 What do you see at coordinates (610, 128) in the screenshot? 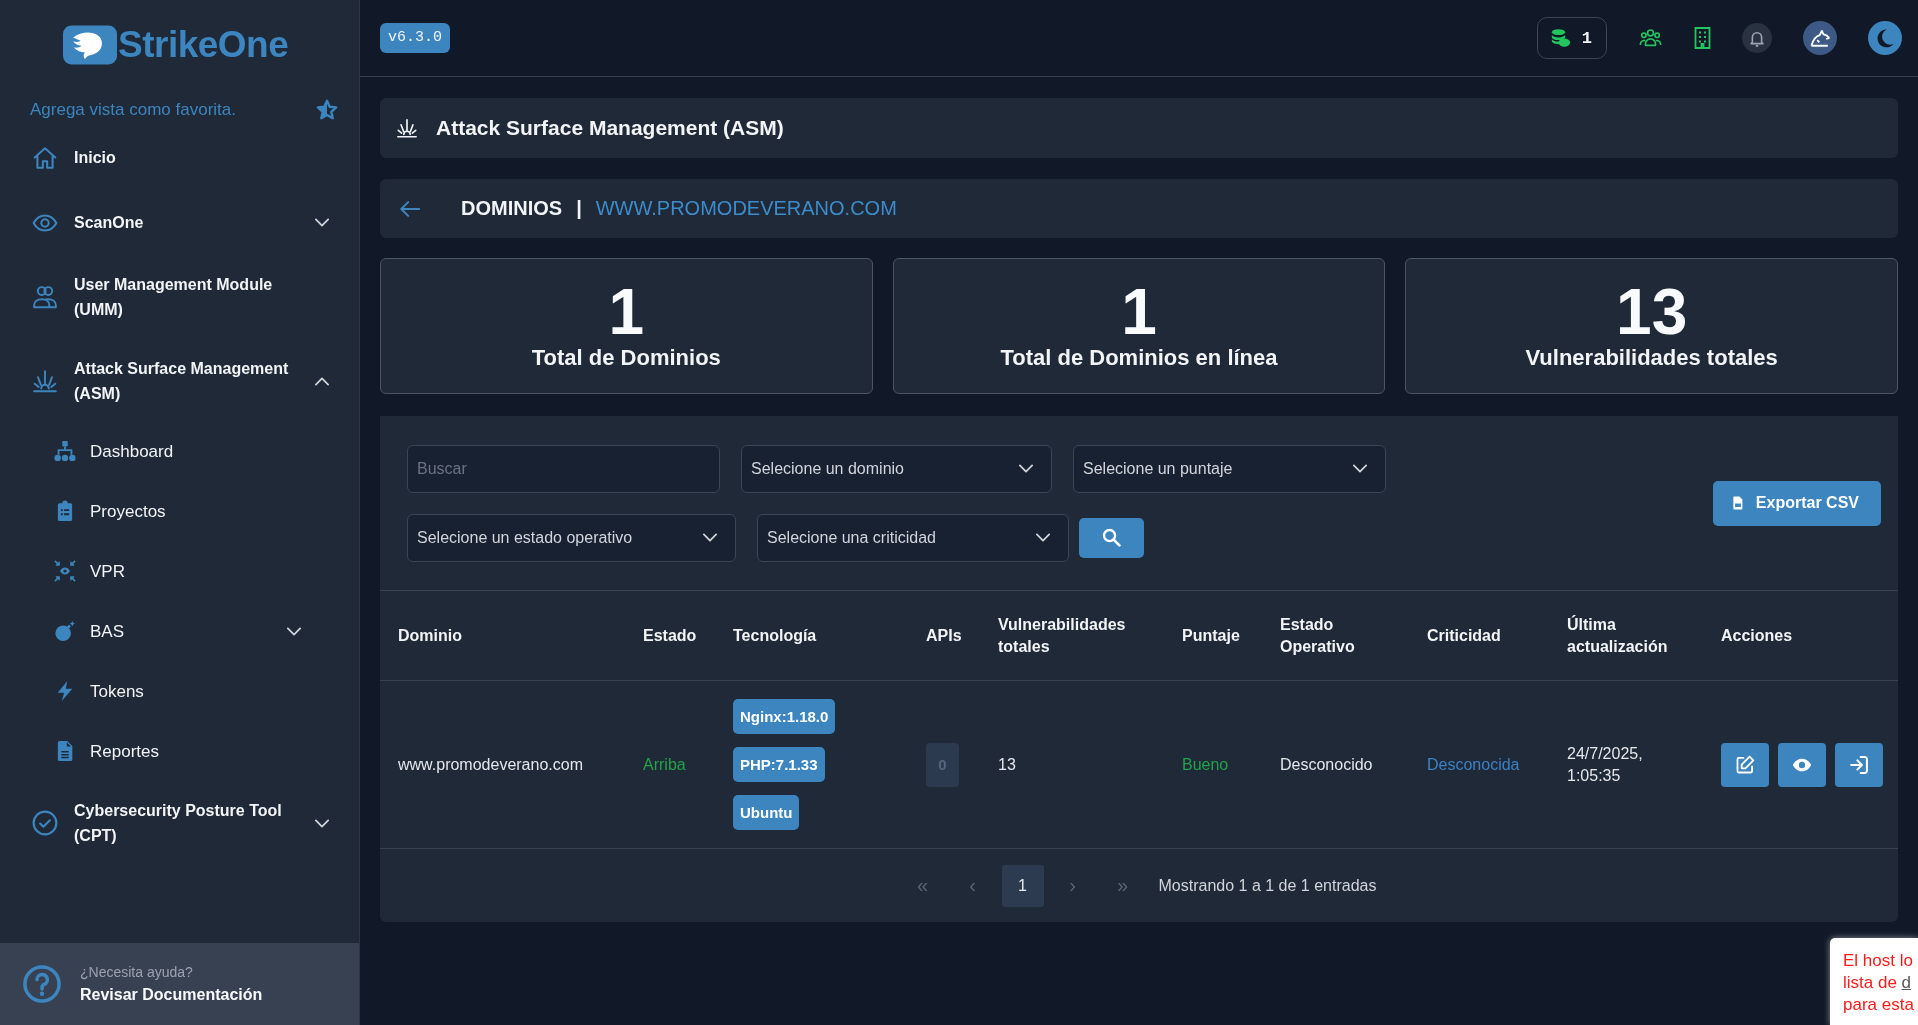
I see `page-title: Attack Surface Management (ASM)` at bounding box center [610, 128].